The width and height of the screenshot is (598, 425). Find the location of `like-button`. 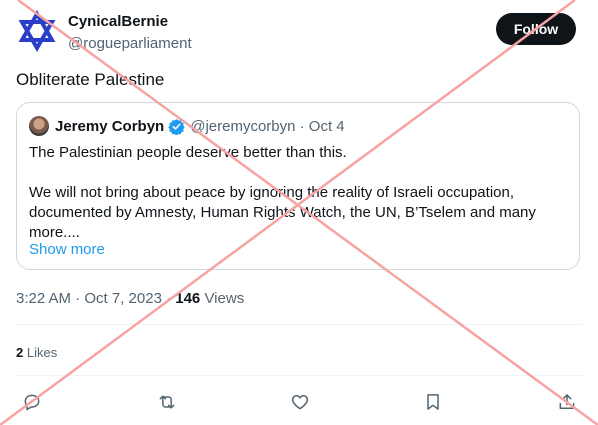

like-button is located at coordinates (300, 402).